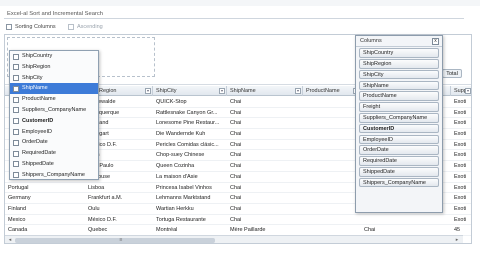 Image resolution: width=480 pixels, height=270 pixels. Describe the element at coordinates (399, 150) in the screenshot. I see `columns-window-item: OrderDate` at that location.